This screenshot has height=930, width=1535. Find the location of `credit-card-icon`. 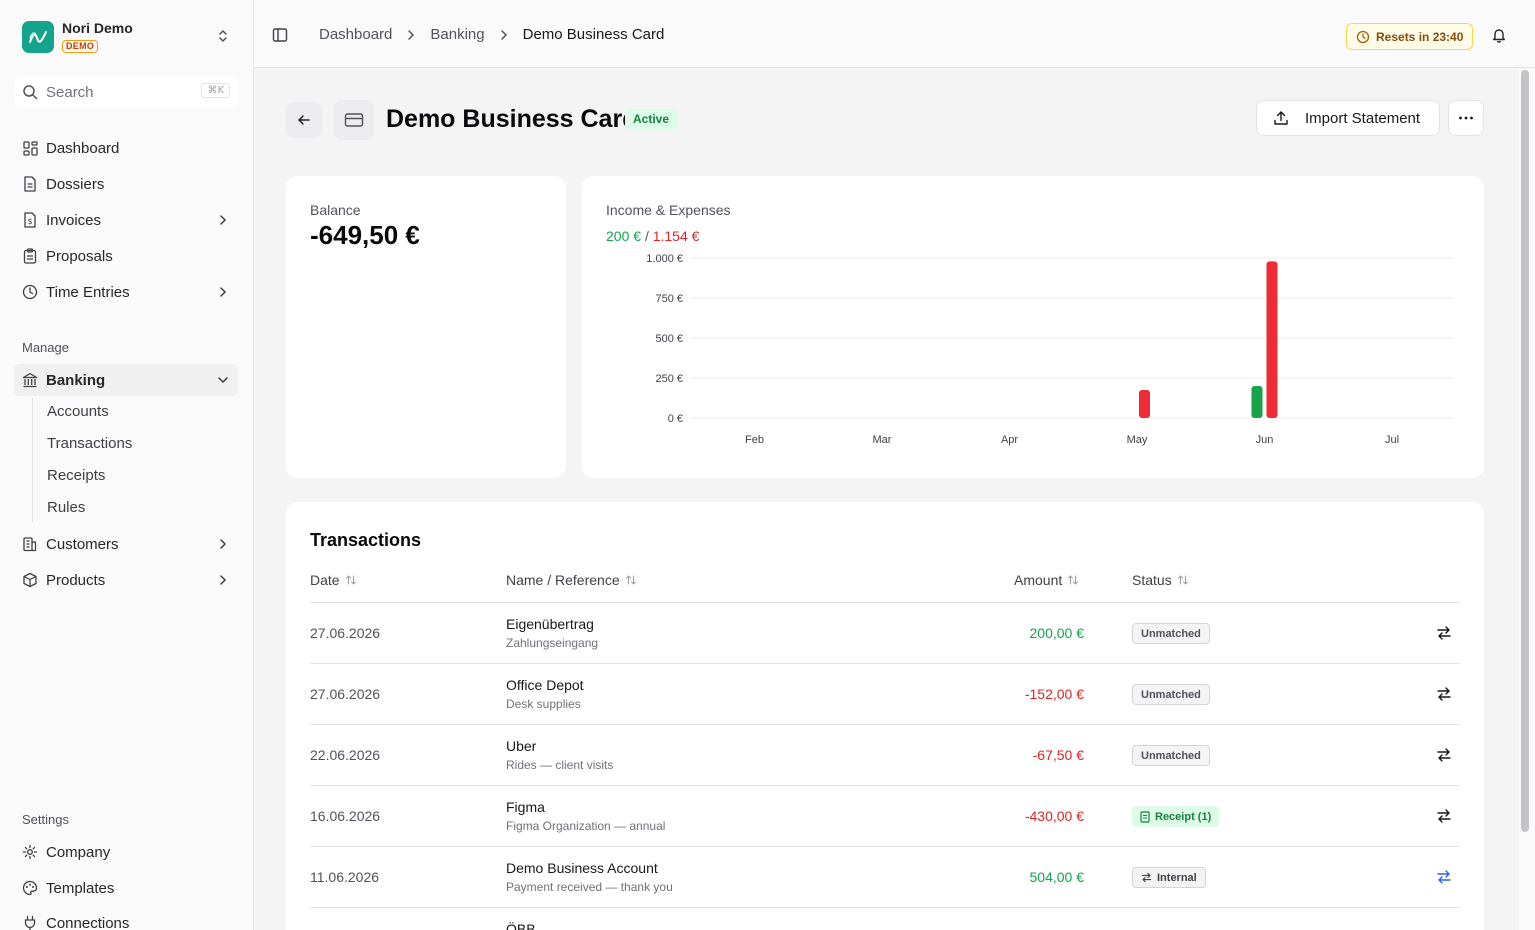

credit-card-icon is located at coordinates (354, 120).